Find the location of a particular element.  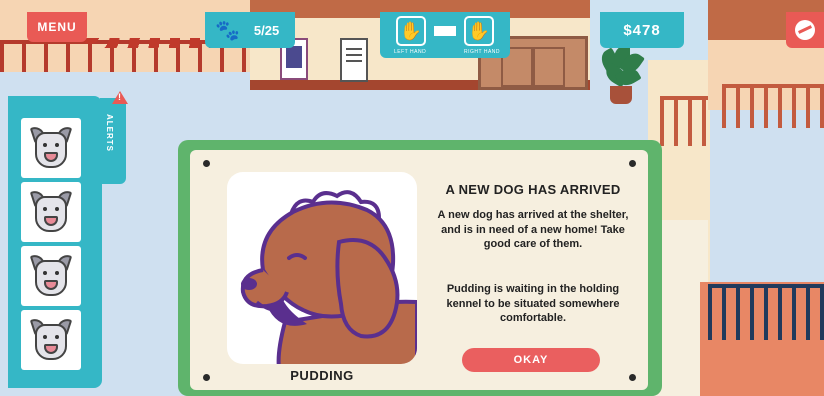

potted-plant is located at coordinates (621, 76).